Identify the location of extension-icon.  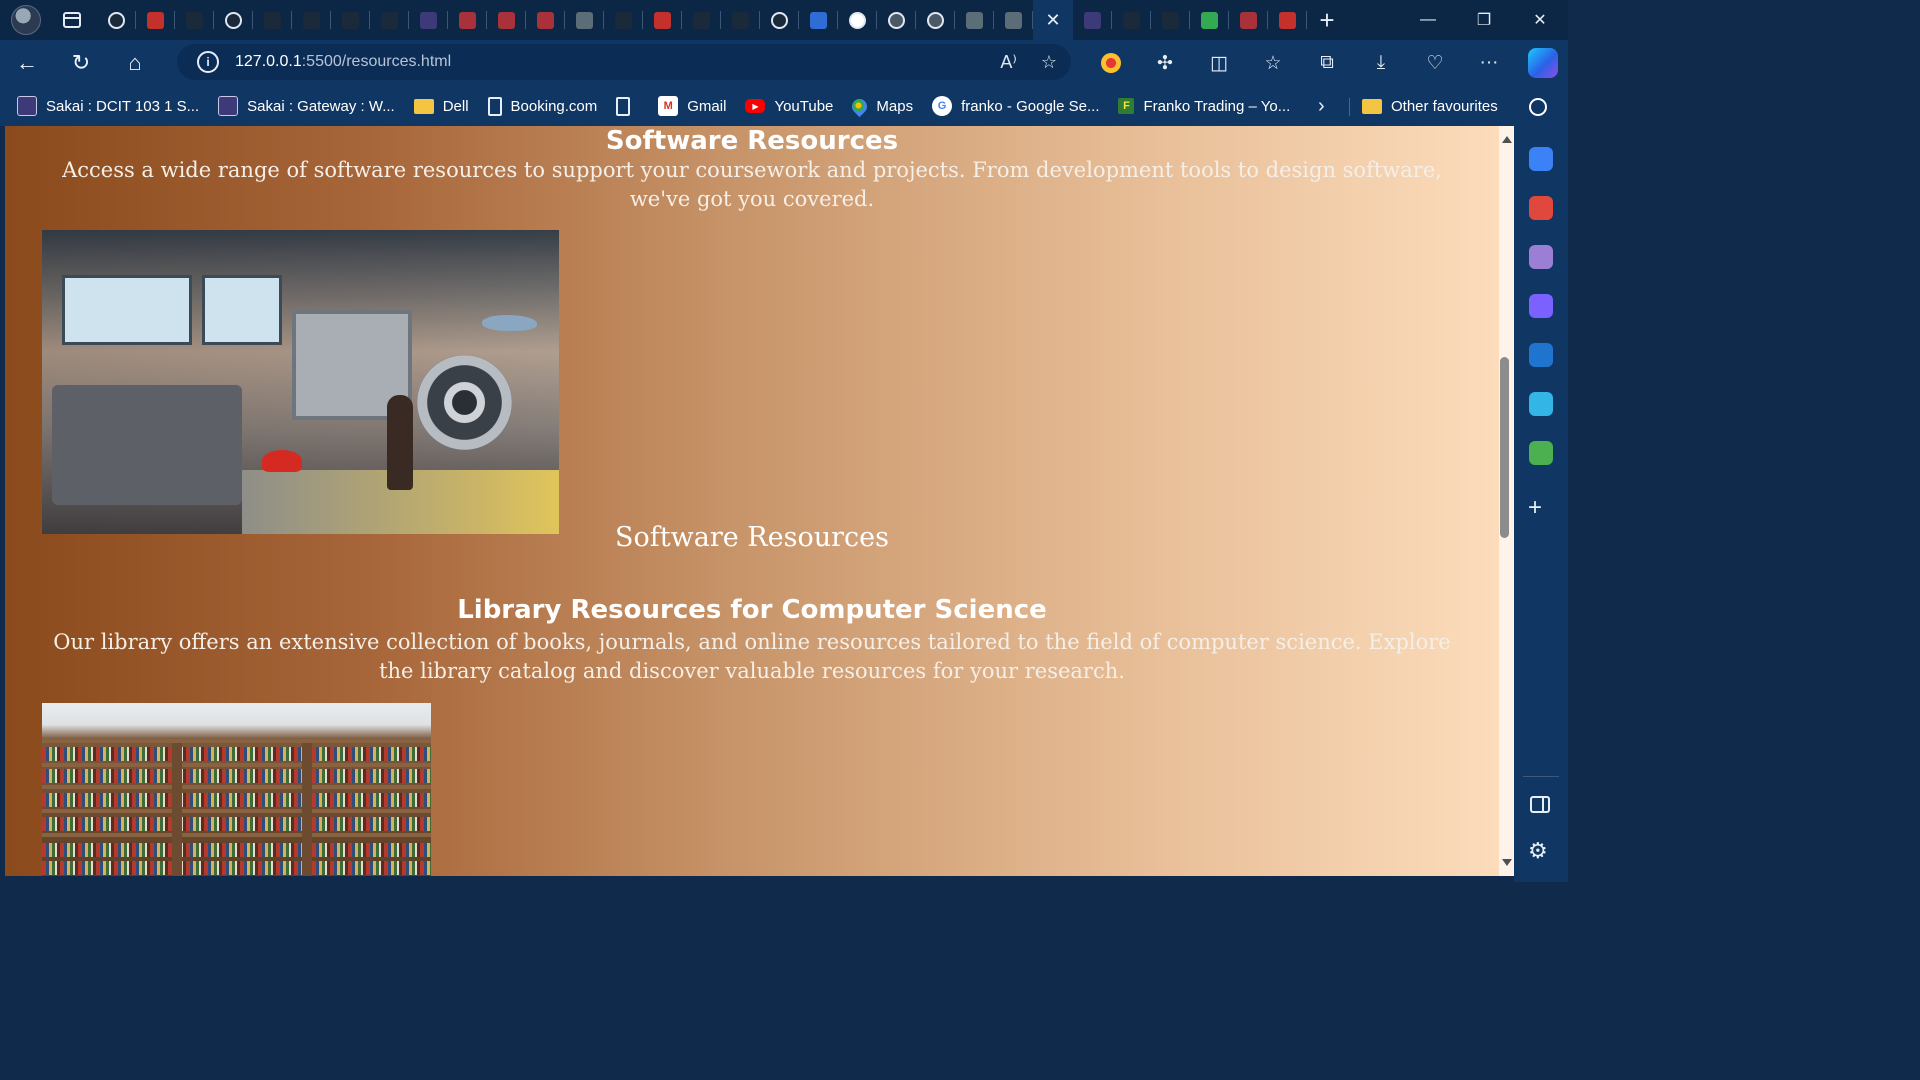
(1111, 63).